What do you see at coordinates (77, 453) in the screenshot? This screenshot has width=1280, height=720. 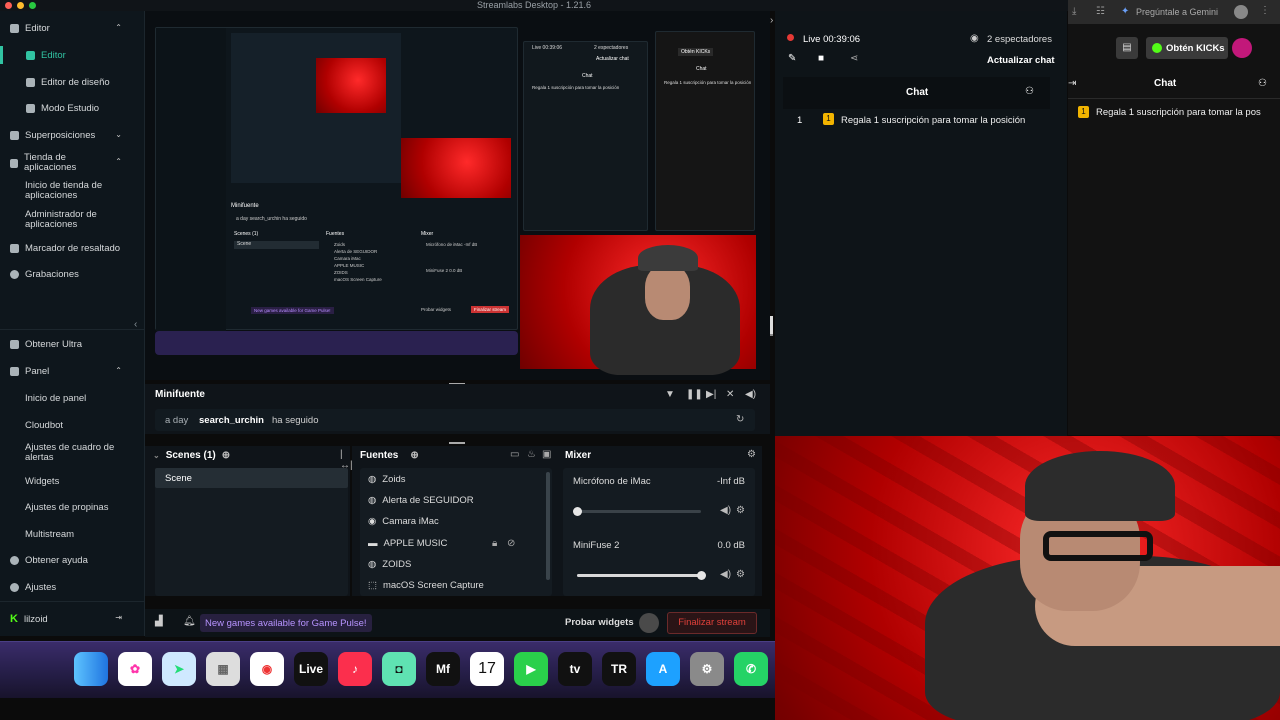 I see `sidebar-item-alert-box: Ajustes de cuadro de alertas` at bounding box center [77, 453].